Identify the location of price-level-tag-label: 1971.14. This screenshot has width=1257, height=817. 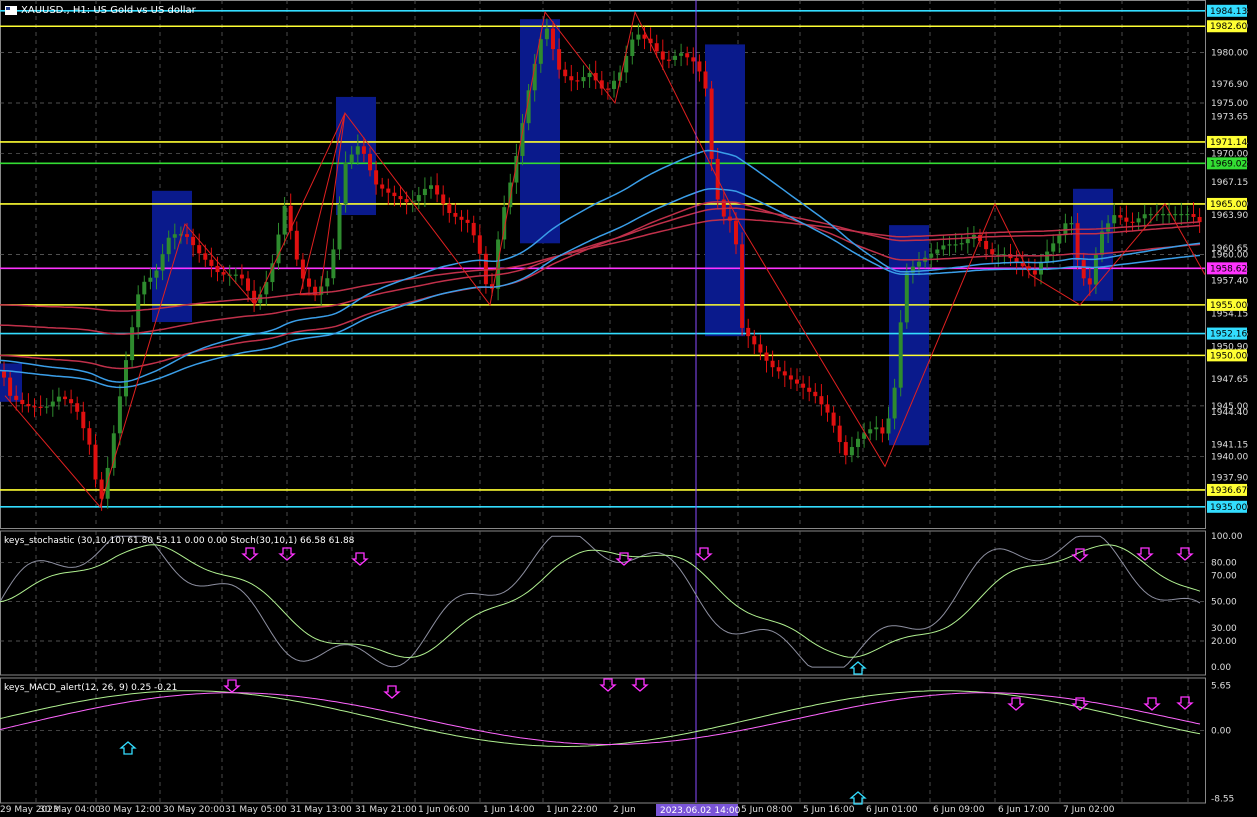
(1228, 143).